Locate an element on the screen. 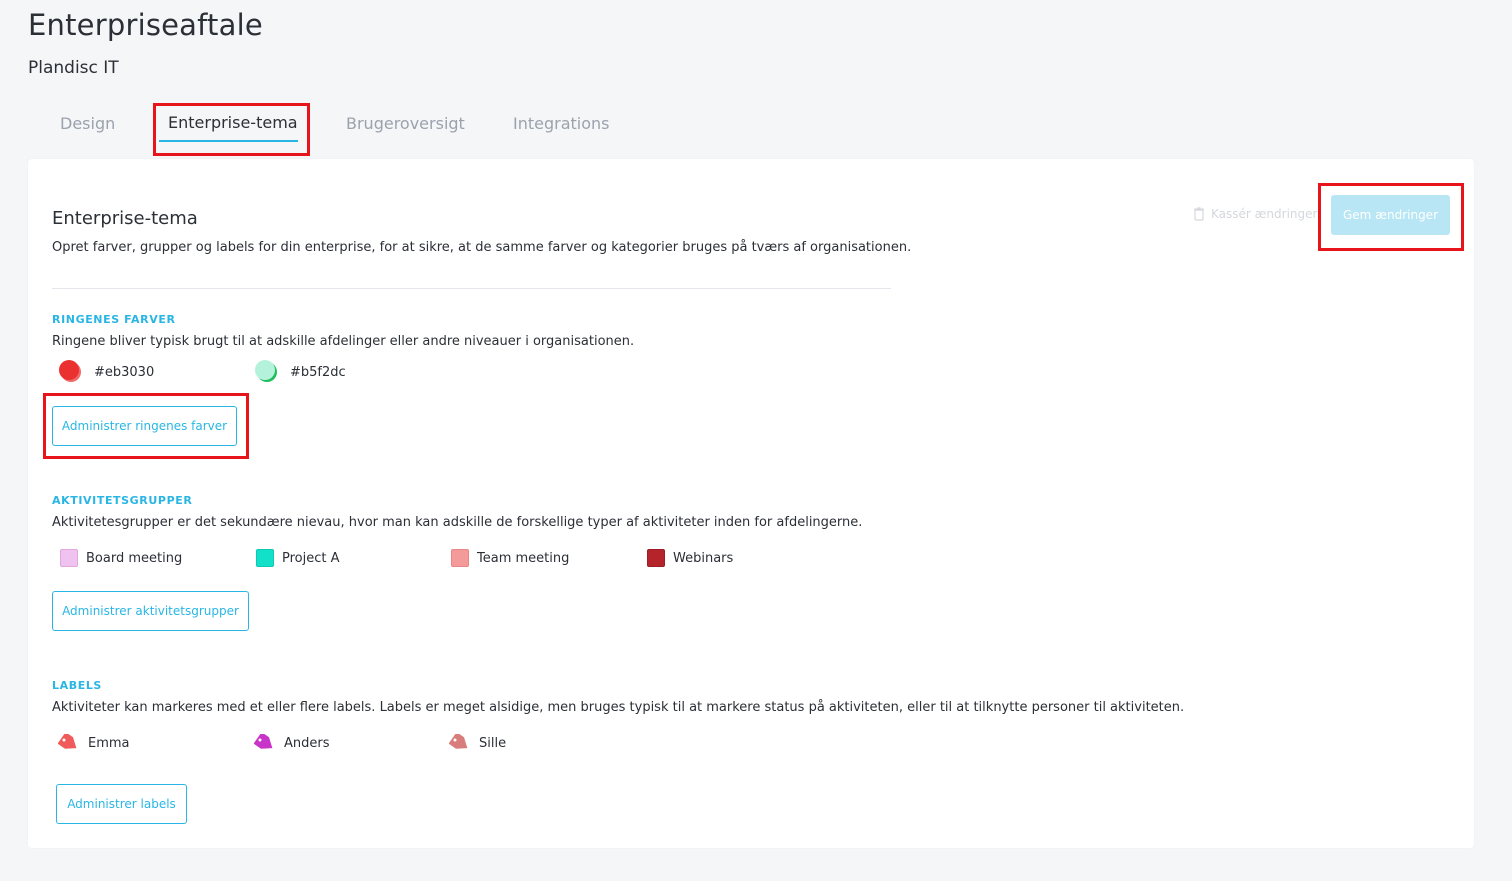 This screenshot has height=881, width=1512. label-item: Anders is located at coordinates (292, 743).